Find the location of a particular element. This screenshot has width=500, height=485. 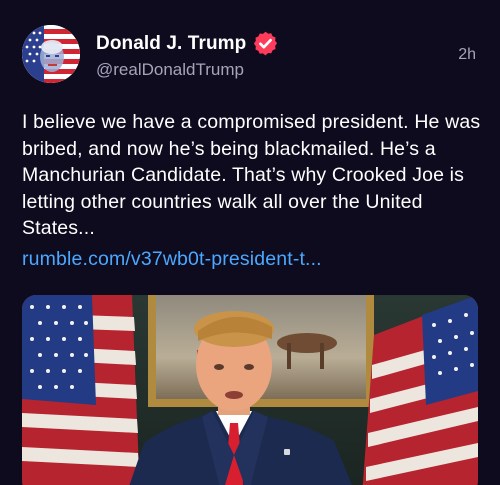

author-handle: @realDonaldTrump is located at coordinates (170, 70).